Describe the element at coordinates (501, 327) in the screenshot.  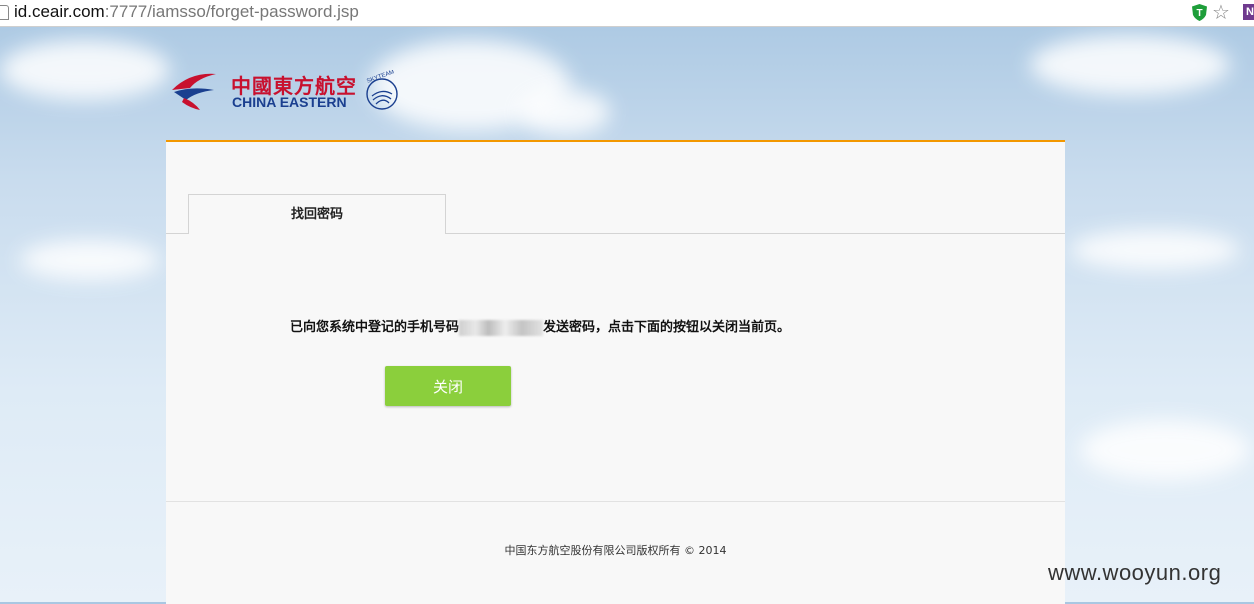
I see `masked-phone-number` at that location.